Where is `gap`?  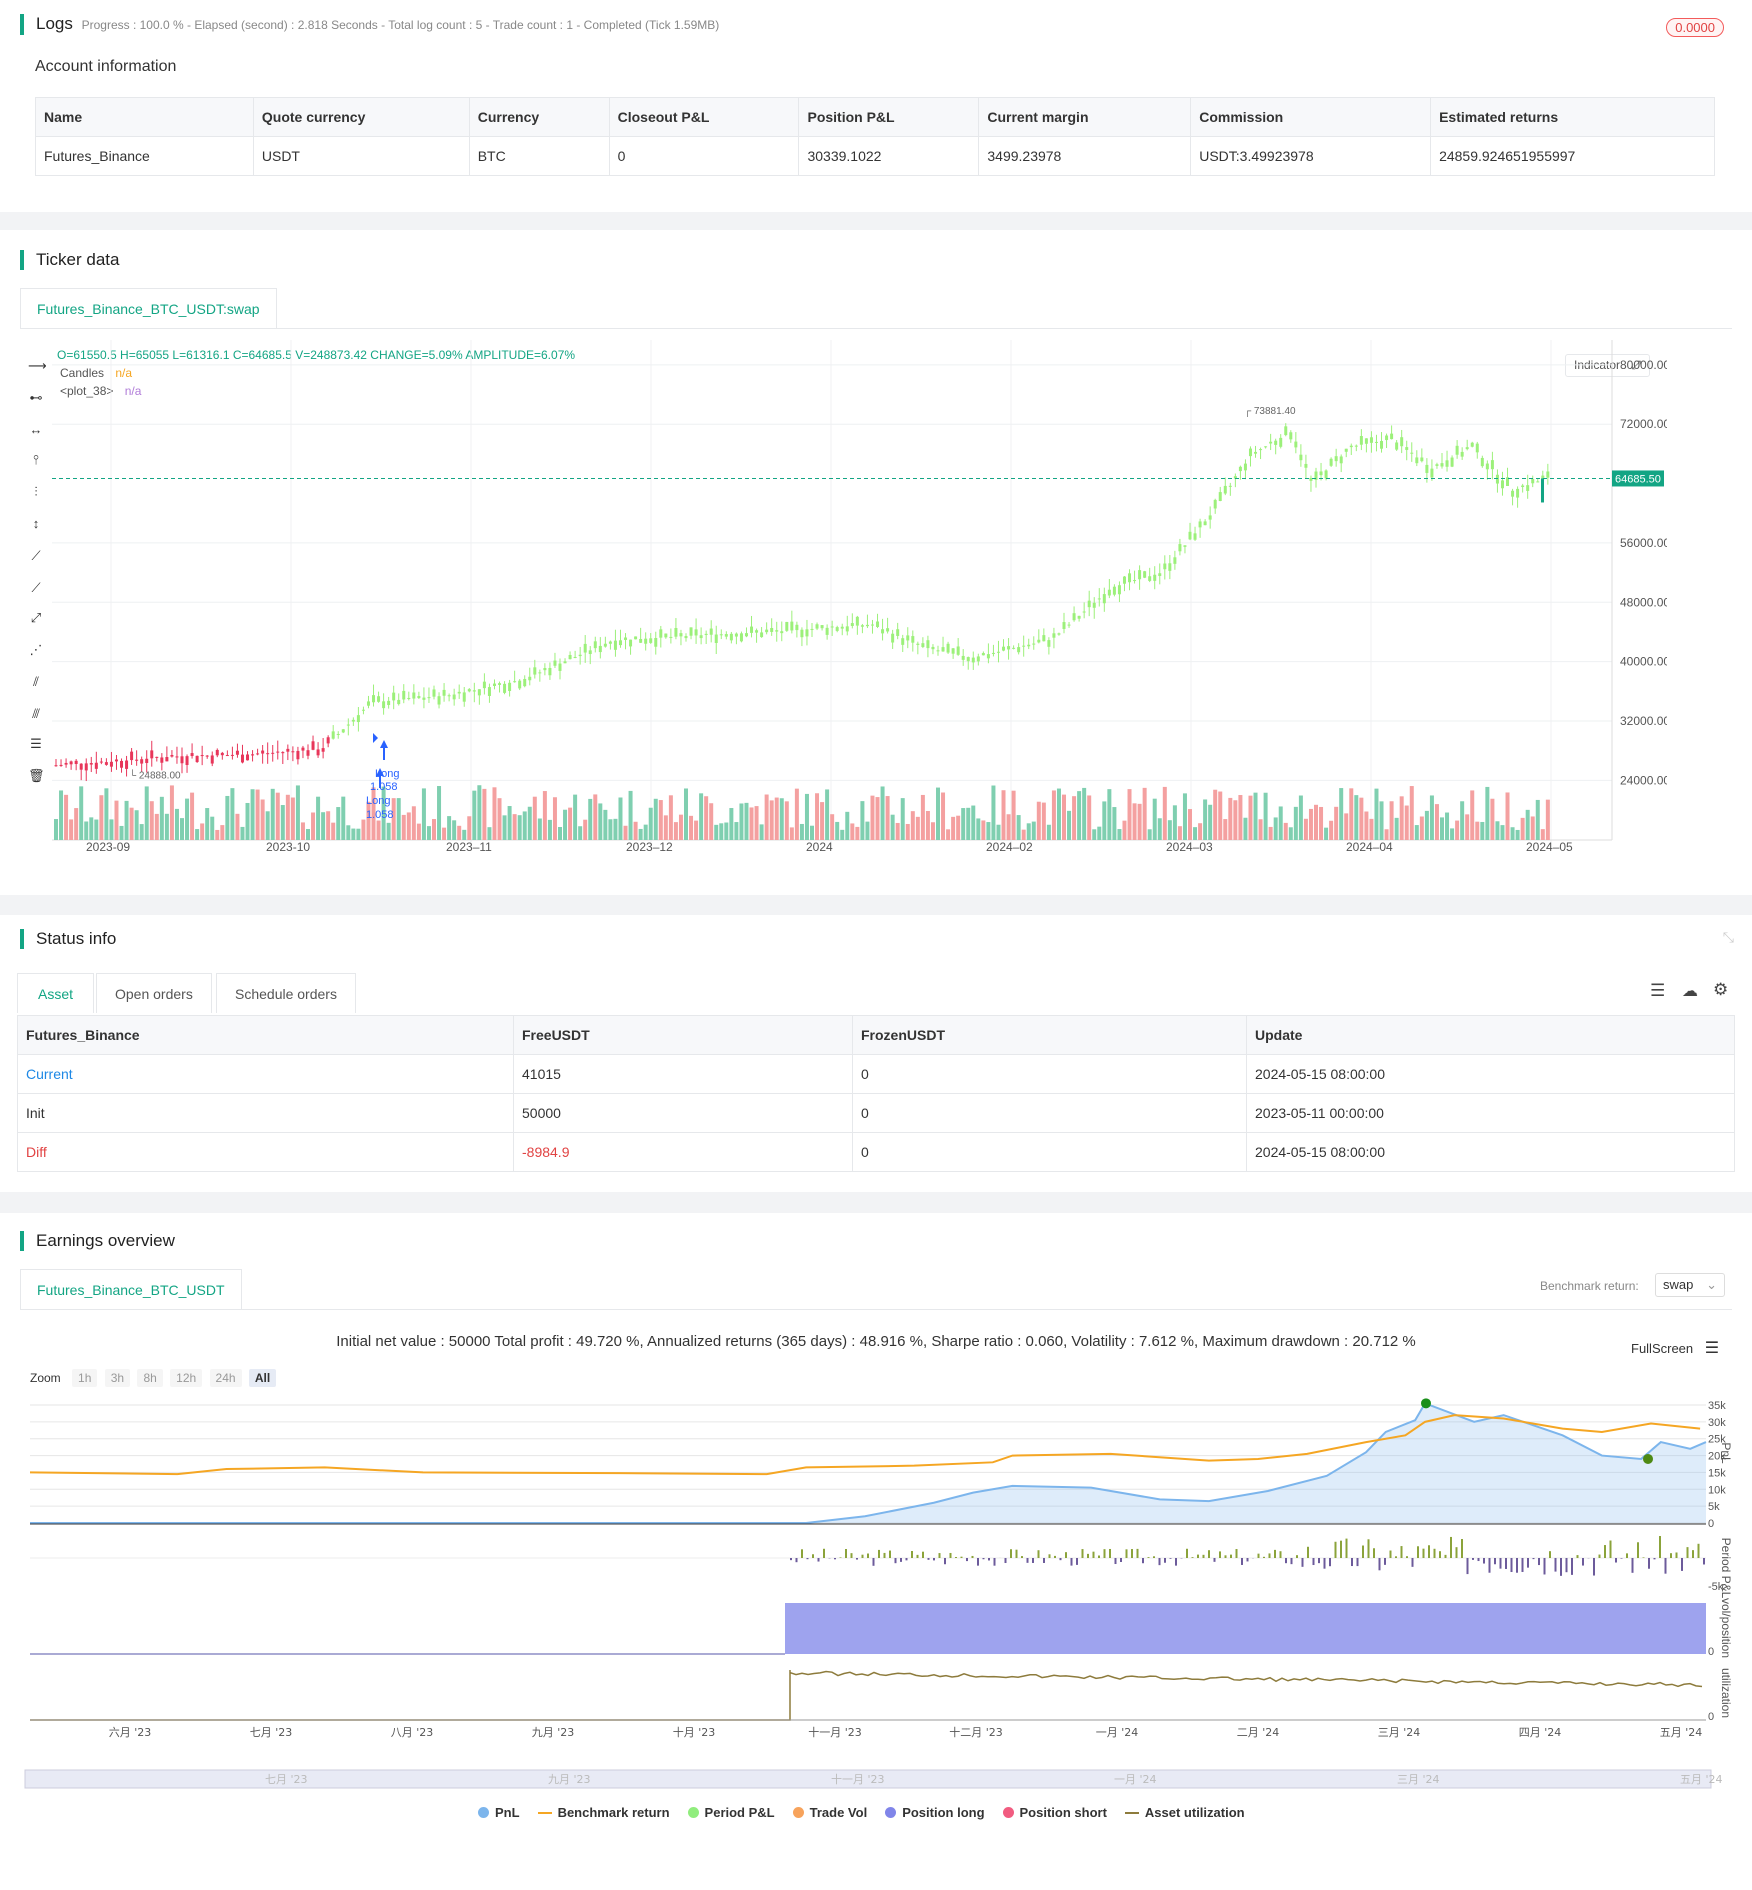 gap is located at coordinates (876, 1202).